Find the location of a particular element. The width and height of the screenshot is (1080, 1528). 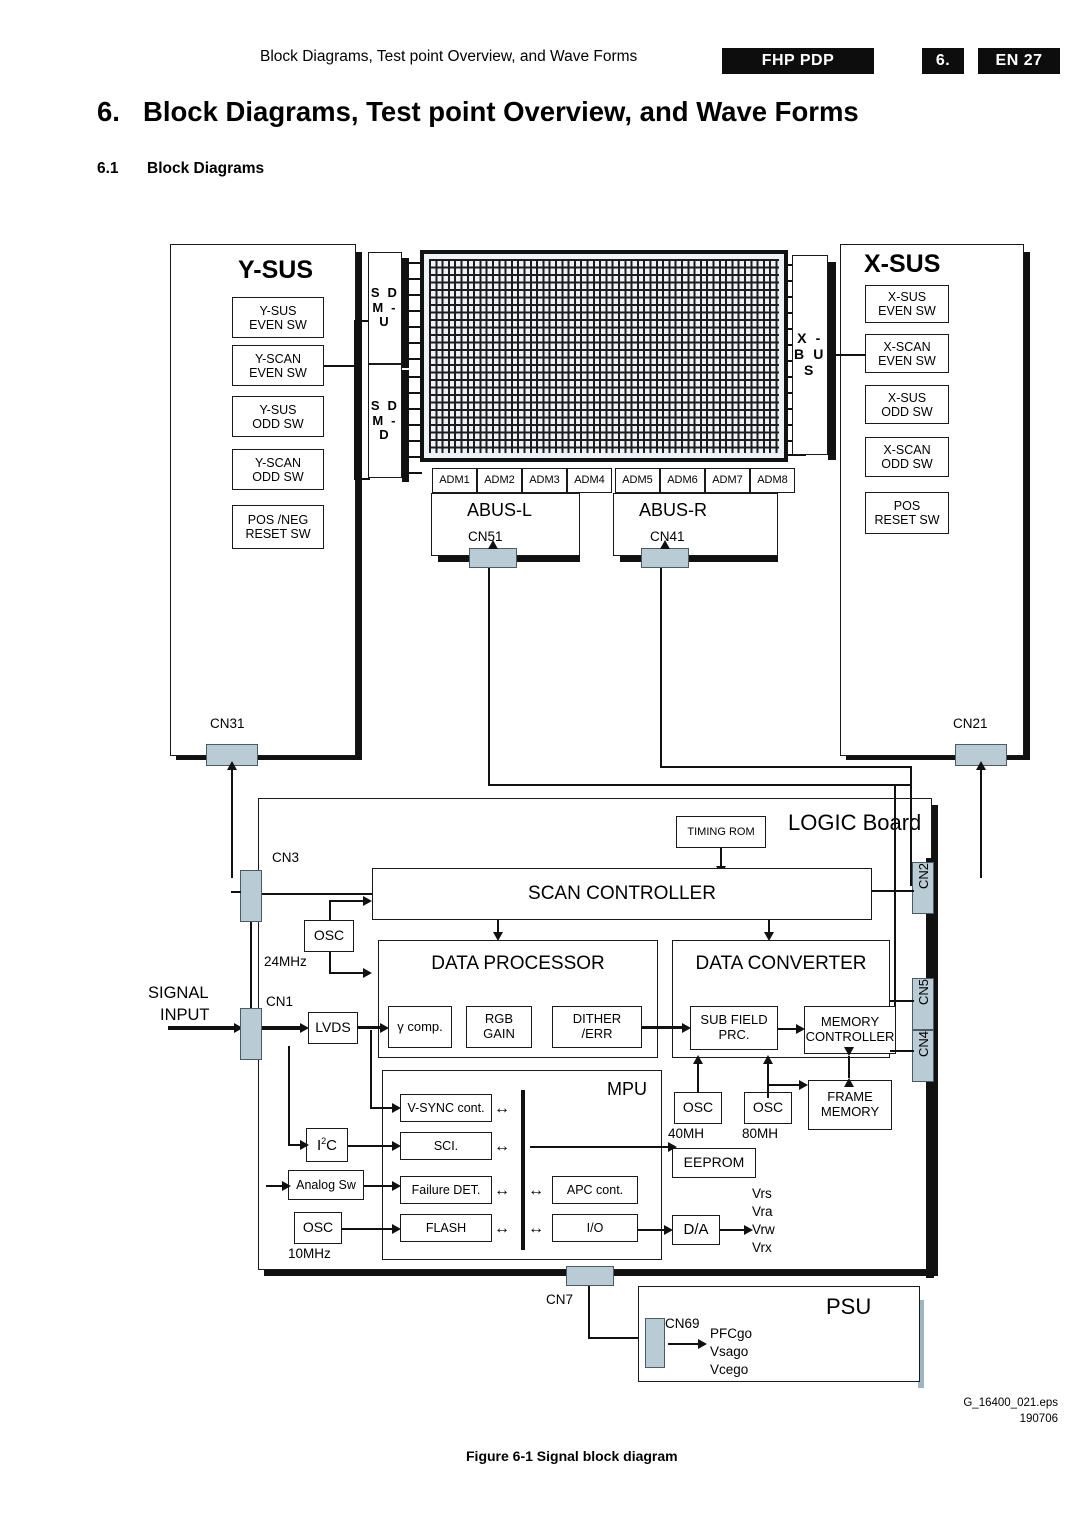

connector-cn1 is located at coordinates (251, 1034).